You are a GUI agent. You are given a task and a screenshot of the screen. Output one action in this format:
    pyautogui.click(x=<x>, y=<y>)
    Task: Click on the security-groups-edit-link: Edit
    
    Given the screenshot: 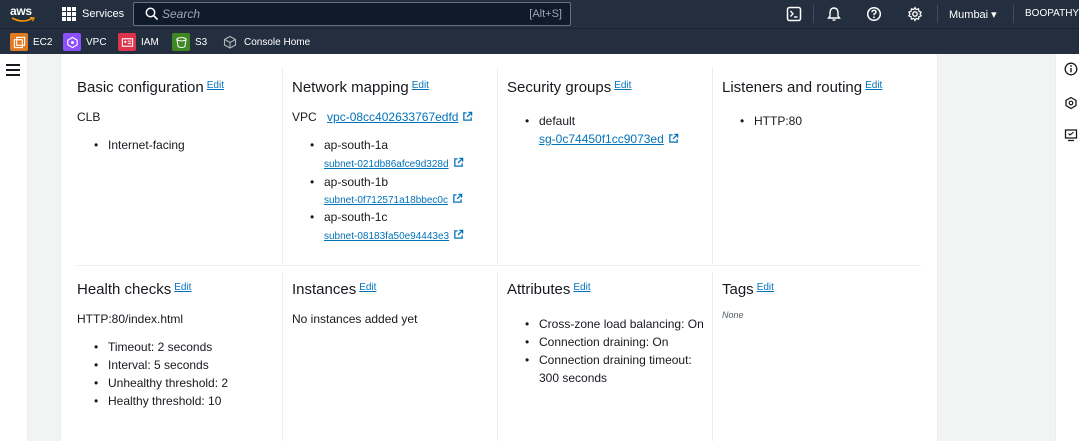 What is the action you would take?
    pyautogui.click(x=622, y=85)
    